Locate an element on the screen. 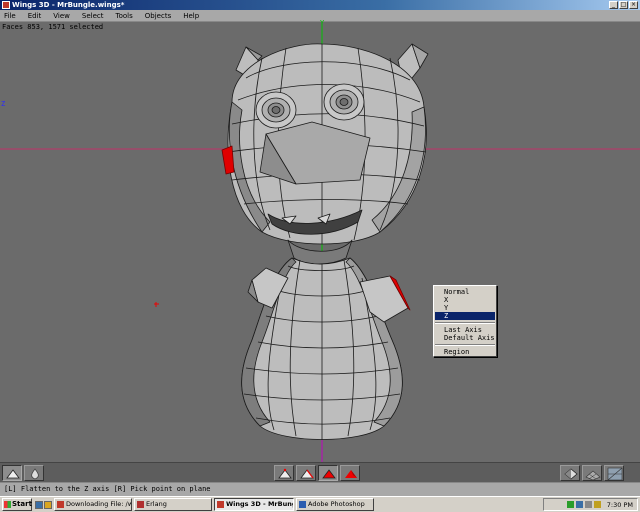 Image resolution: width=640 pixels, height=512 pixels. tray-network-icon is located at coordinates (579, 504).